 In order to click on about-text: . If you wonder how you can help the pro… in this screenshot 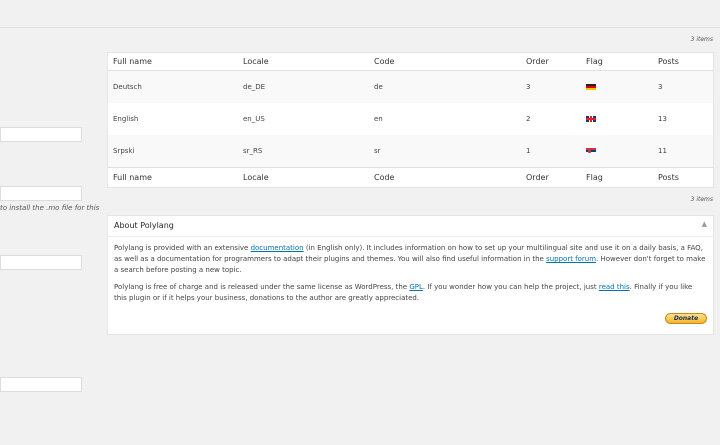, I will do `click(510, 287)`.